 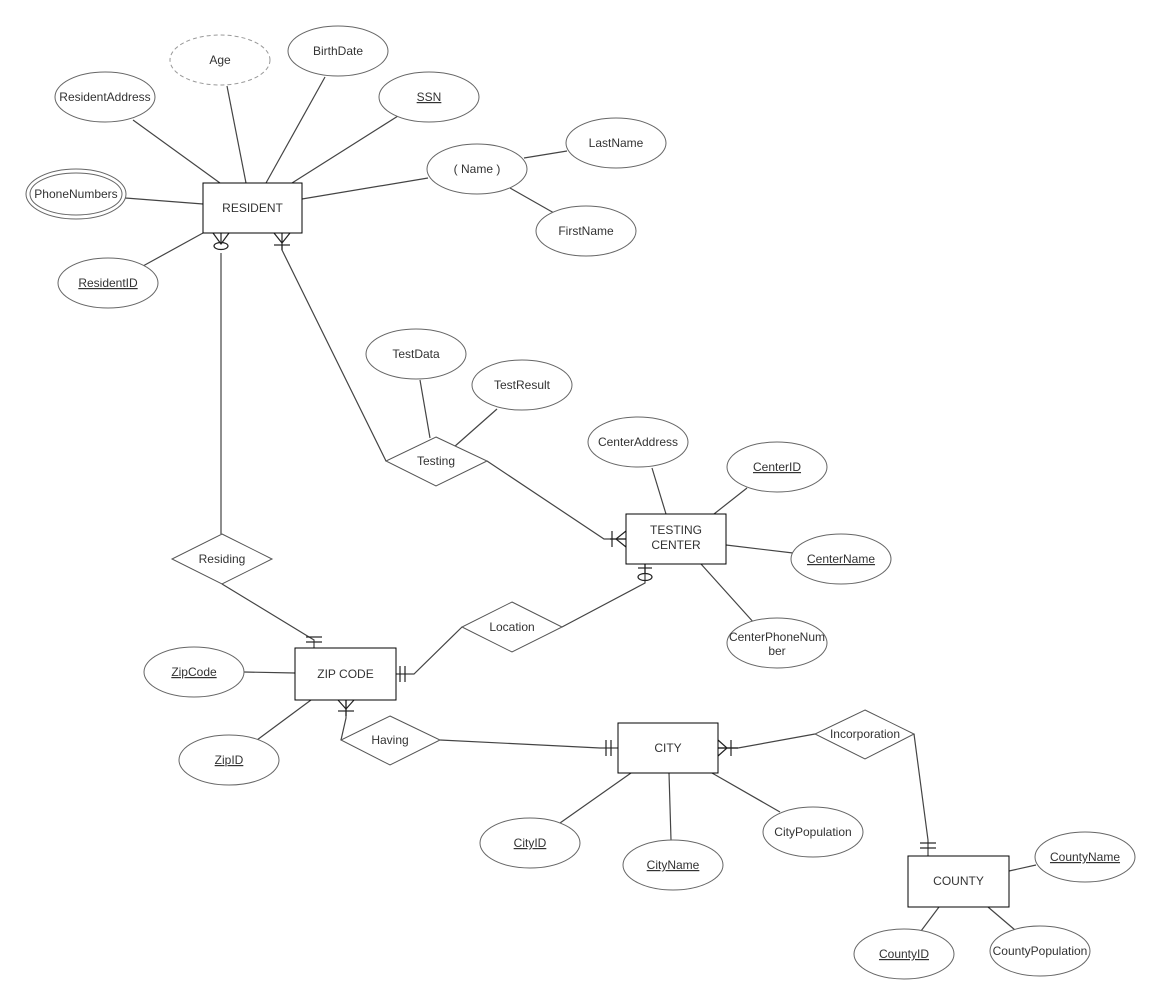 I want to click on line-centername, so click(x=759, y=549).